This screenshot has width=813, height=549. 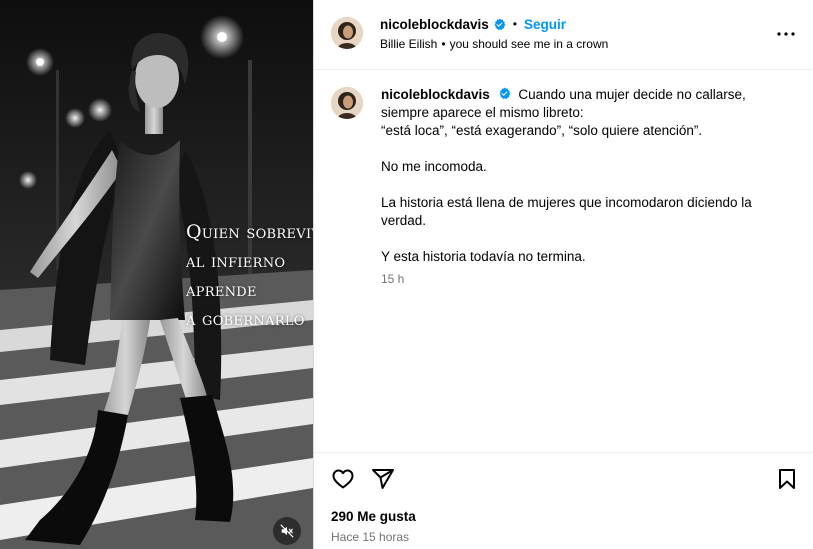 I want to click on overlay-line: Quien sobrevive, so click(x=249, y=232).